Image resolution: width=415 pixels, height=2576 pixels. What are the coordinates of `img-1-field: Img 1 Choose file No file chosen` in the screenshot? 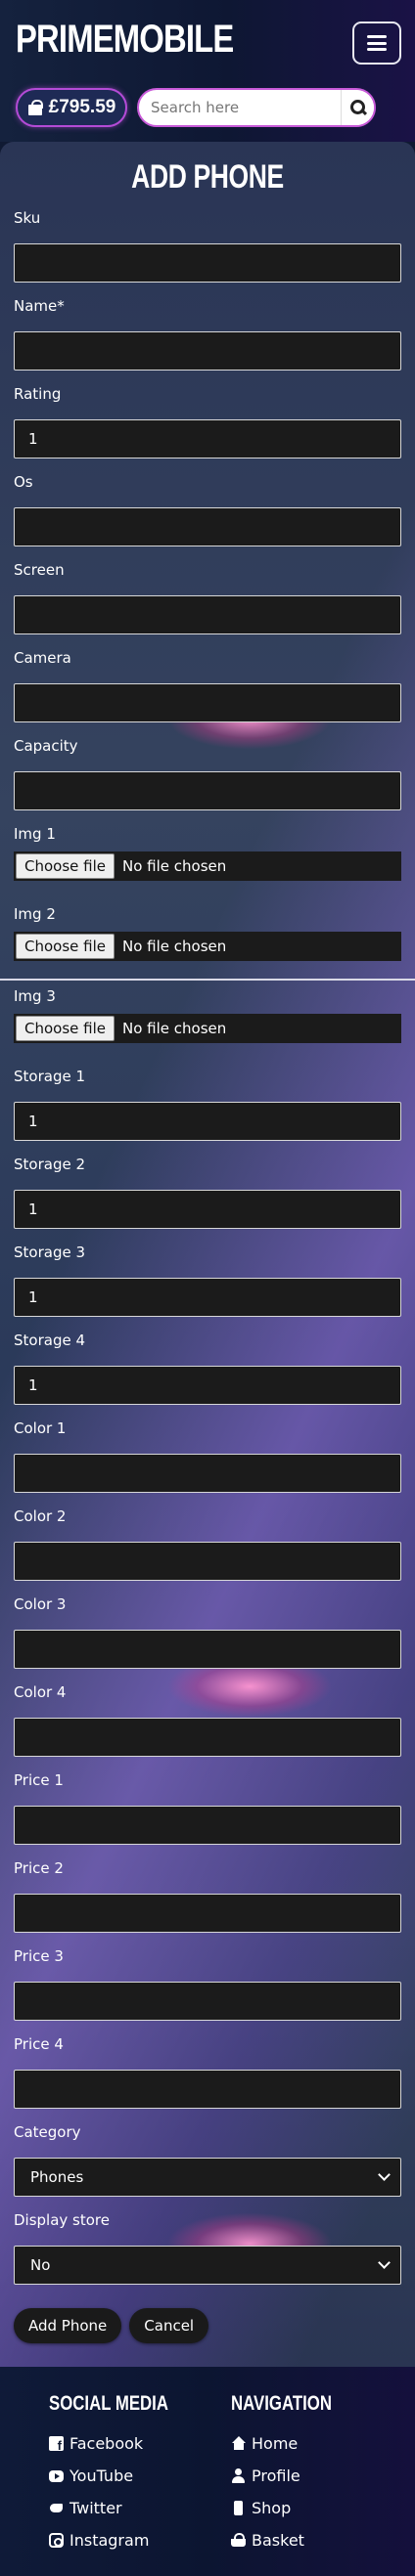 It's located at (207, 860).